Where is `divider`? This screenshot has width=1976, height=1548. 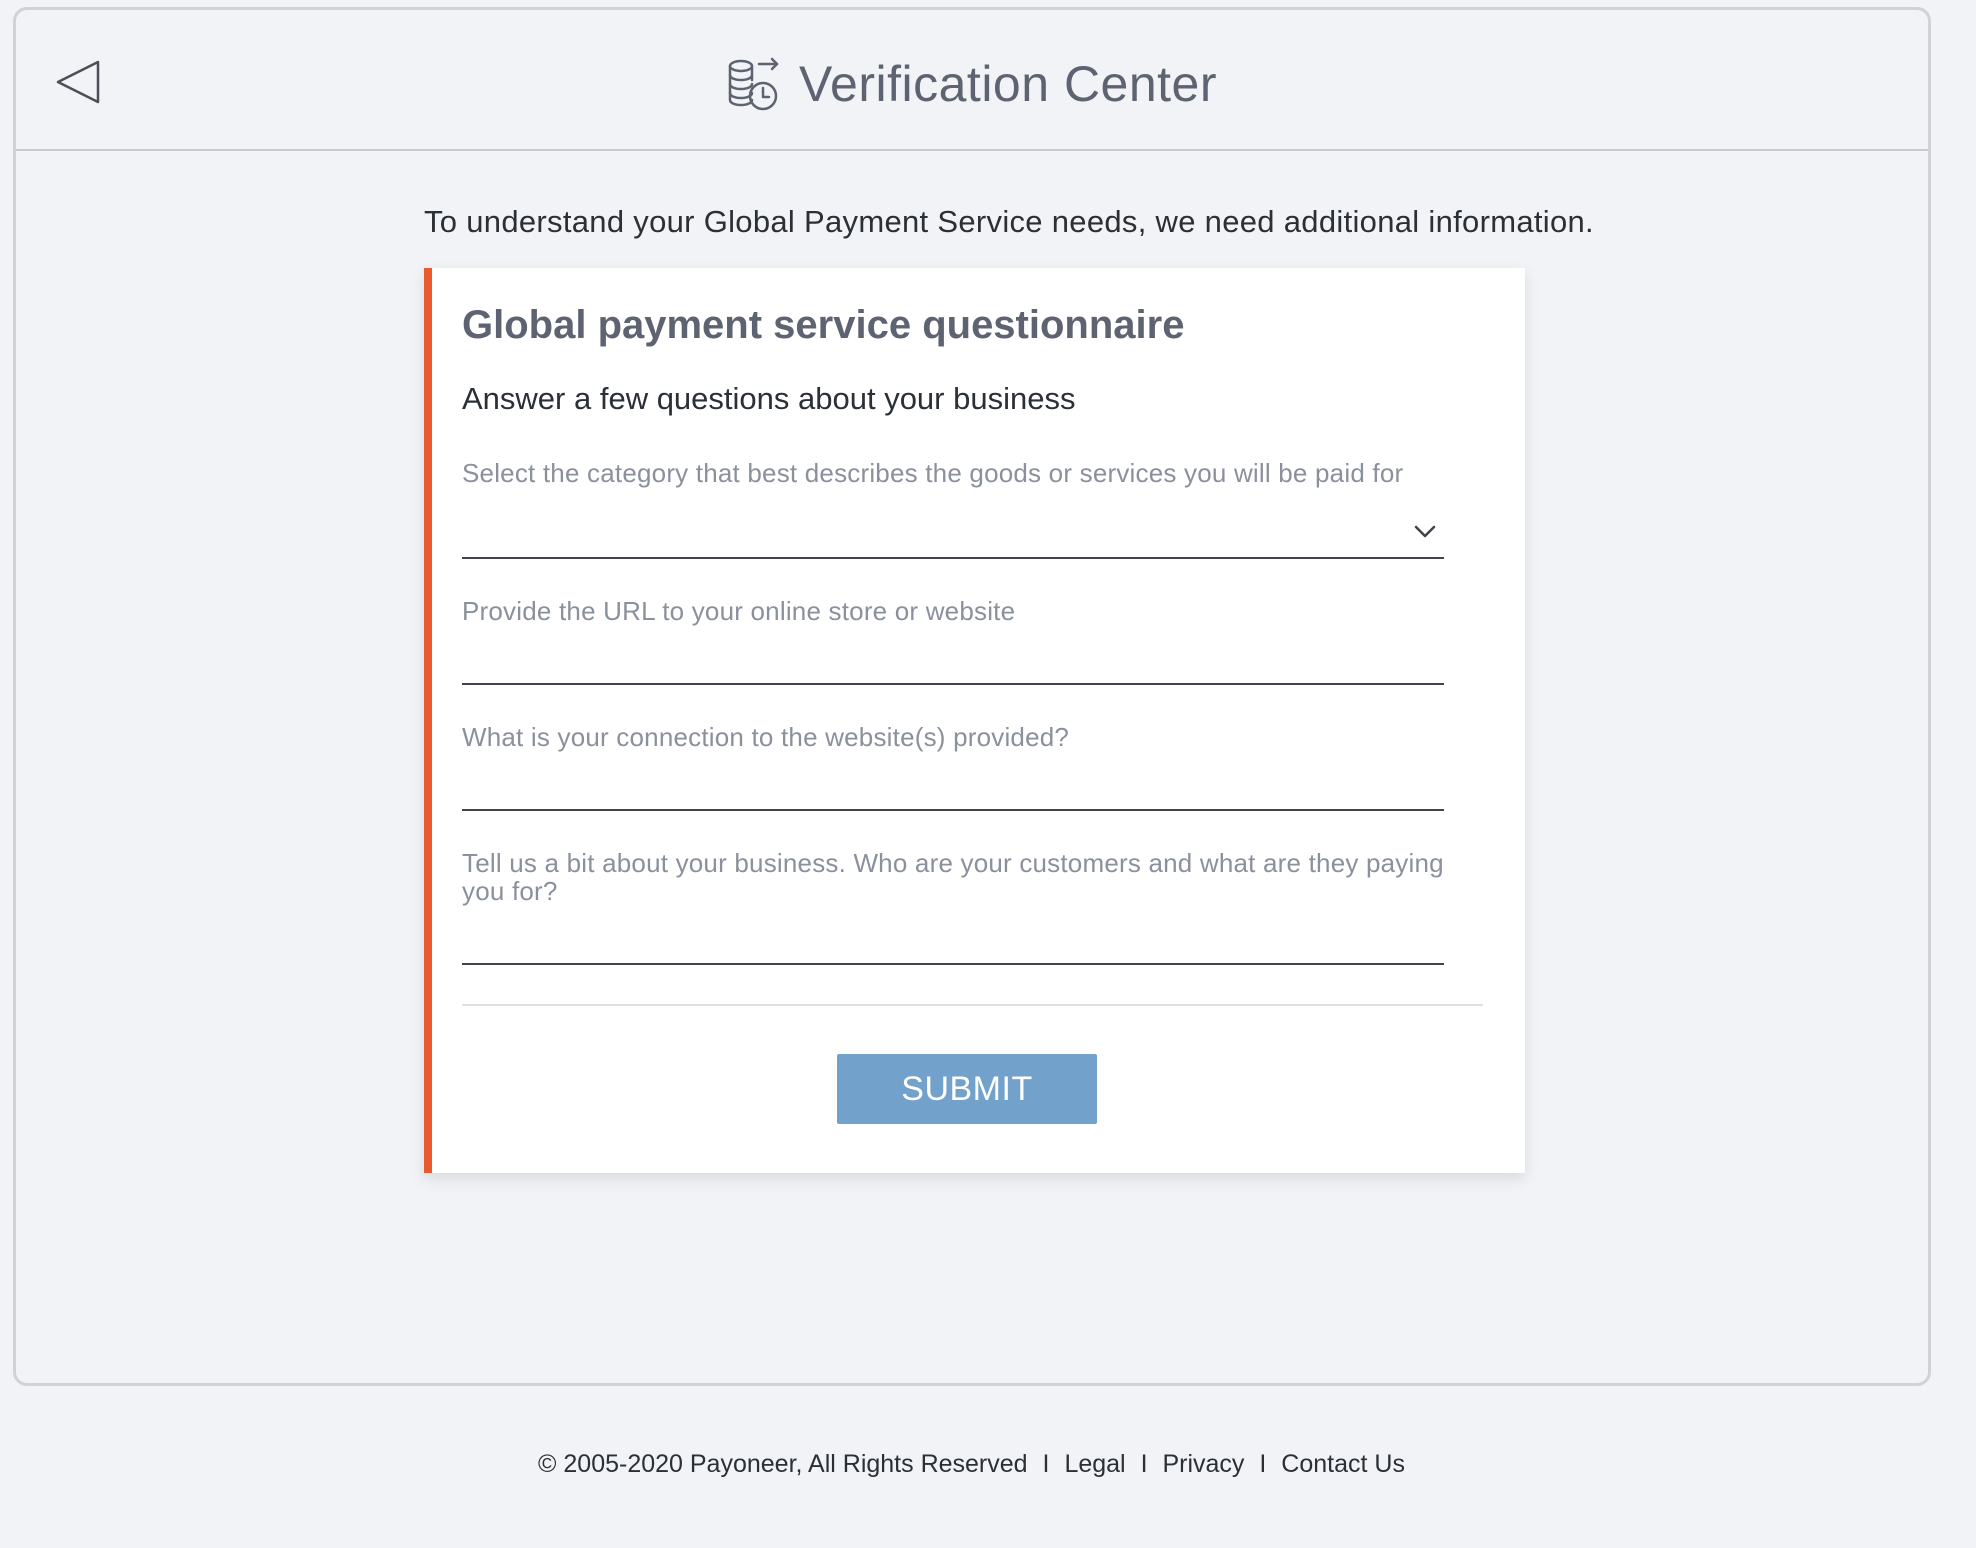 divider is located at coordinates (972, 1005).